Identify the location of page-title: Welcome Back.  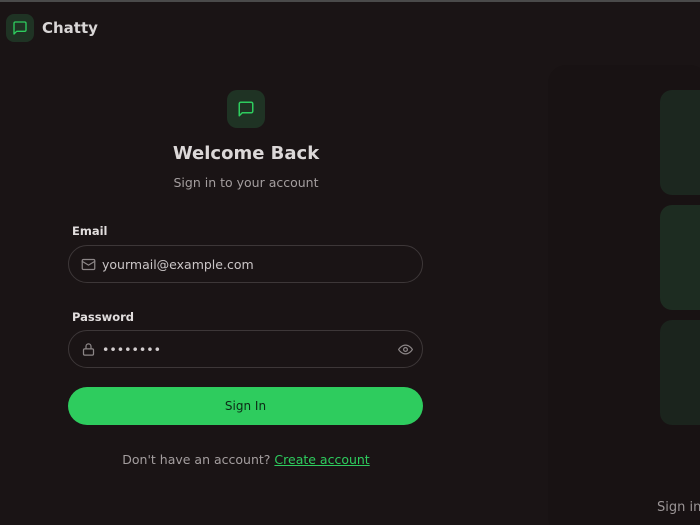
(246, 153).